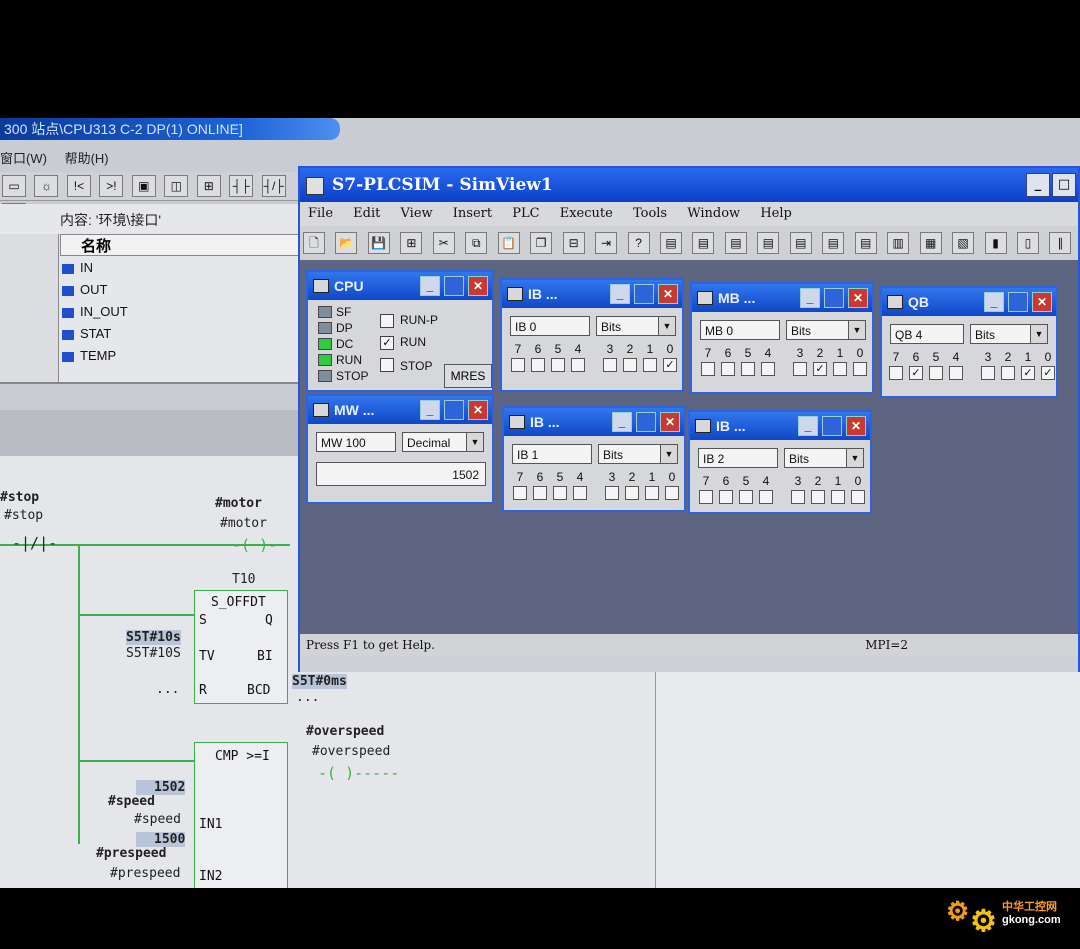  What do you see at coordinates (782, 298) in the screenshot?
I see `mb0-panel-title: MB ... _ ✕` at bounding box center [782, 298].